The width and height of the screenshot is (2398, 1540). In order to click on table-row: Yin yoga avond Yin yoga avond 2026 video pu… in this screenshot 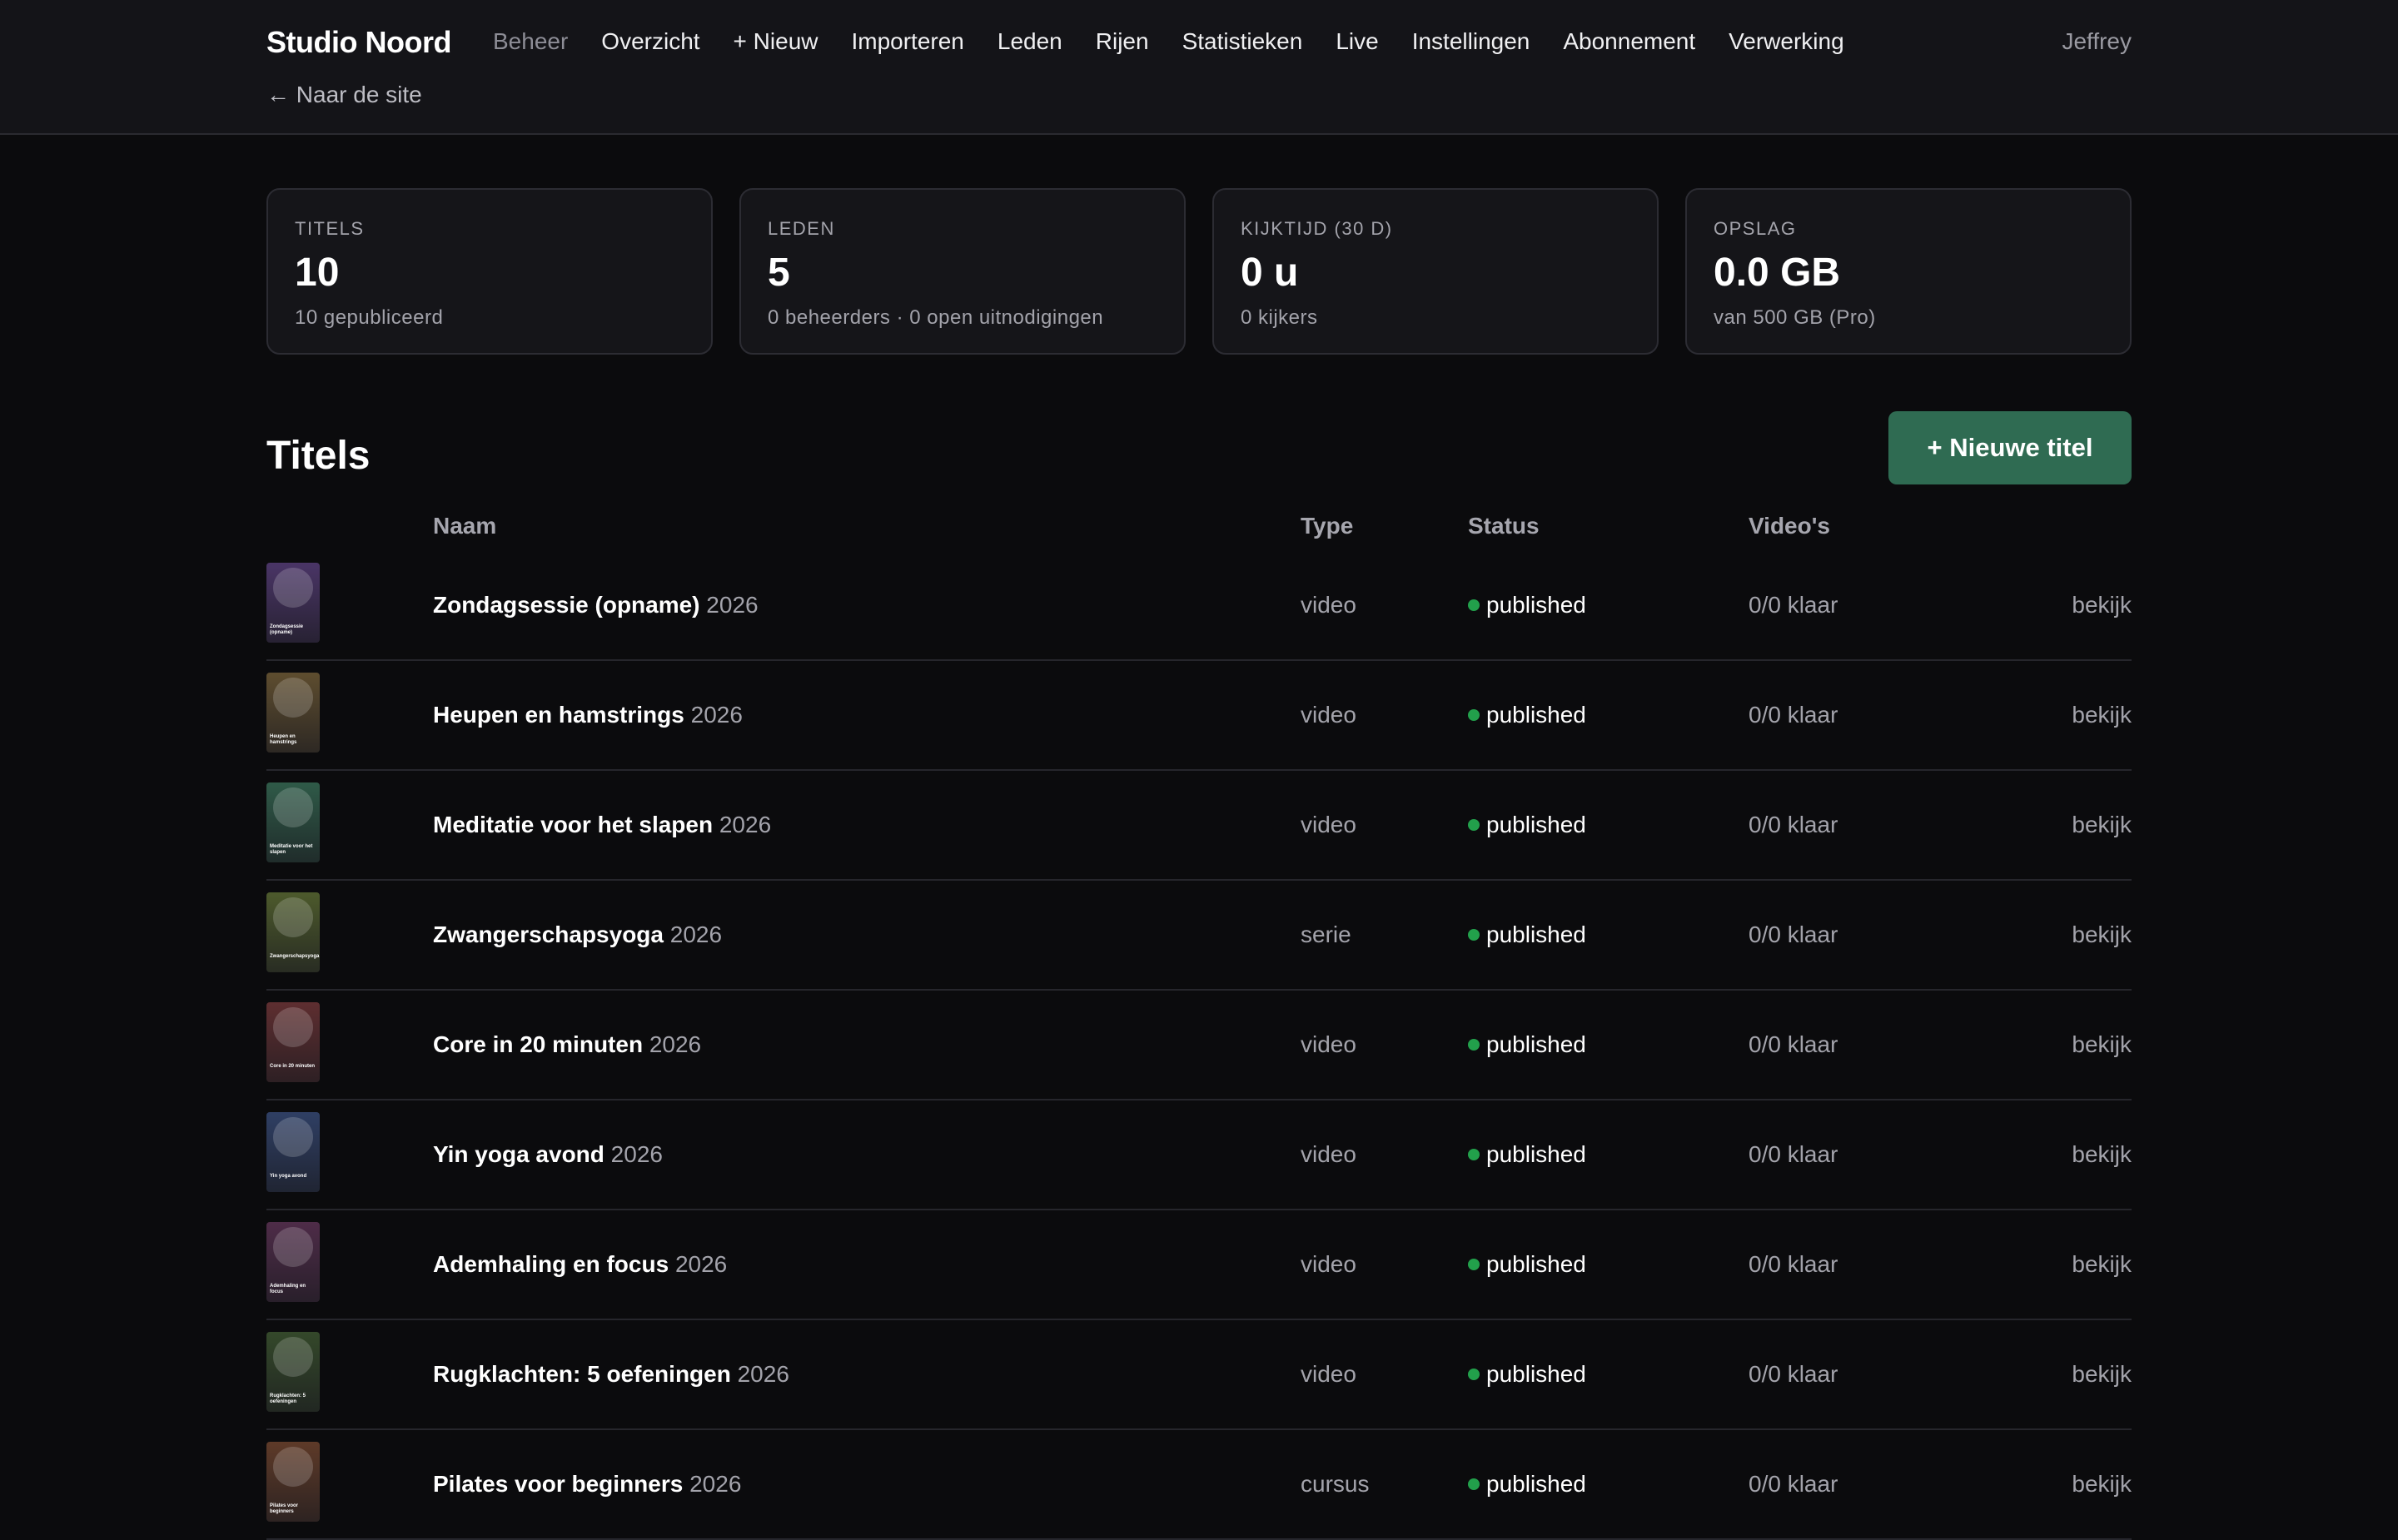, I will do `click(1199, 1155)`.